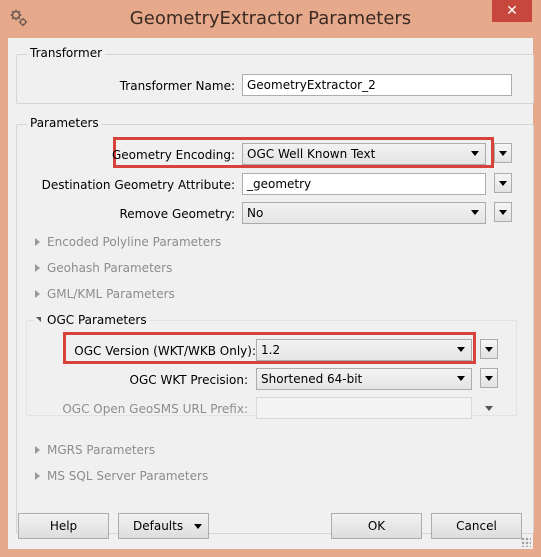 The height and width of the screenshot is (557, 541). I want to click on section-ogc: OGC Parameters, so click(91, 320).